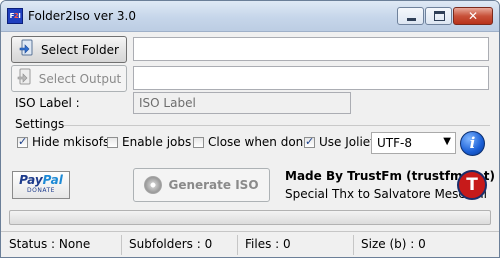 Image resolution: width=500 pixels, height=258 pixels. I want to click on generate-iso-button: Generate ISO, so click(201, 185).